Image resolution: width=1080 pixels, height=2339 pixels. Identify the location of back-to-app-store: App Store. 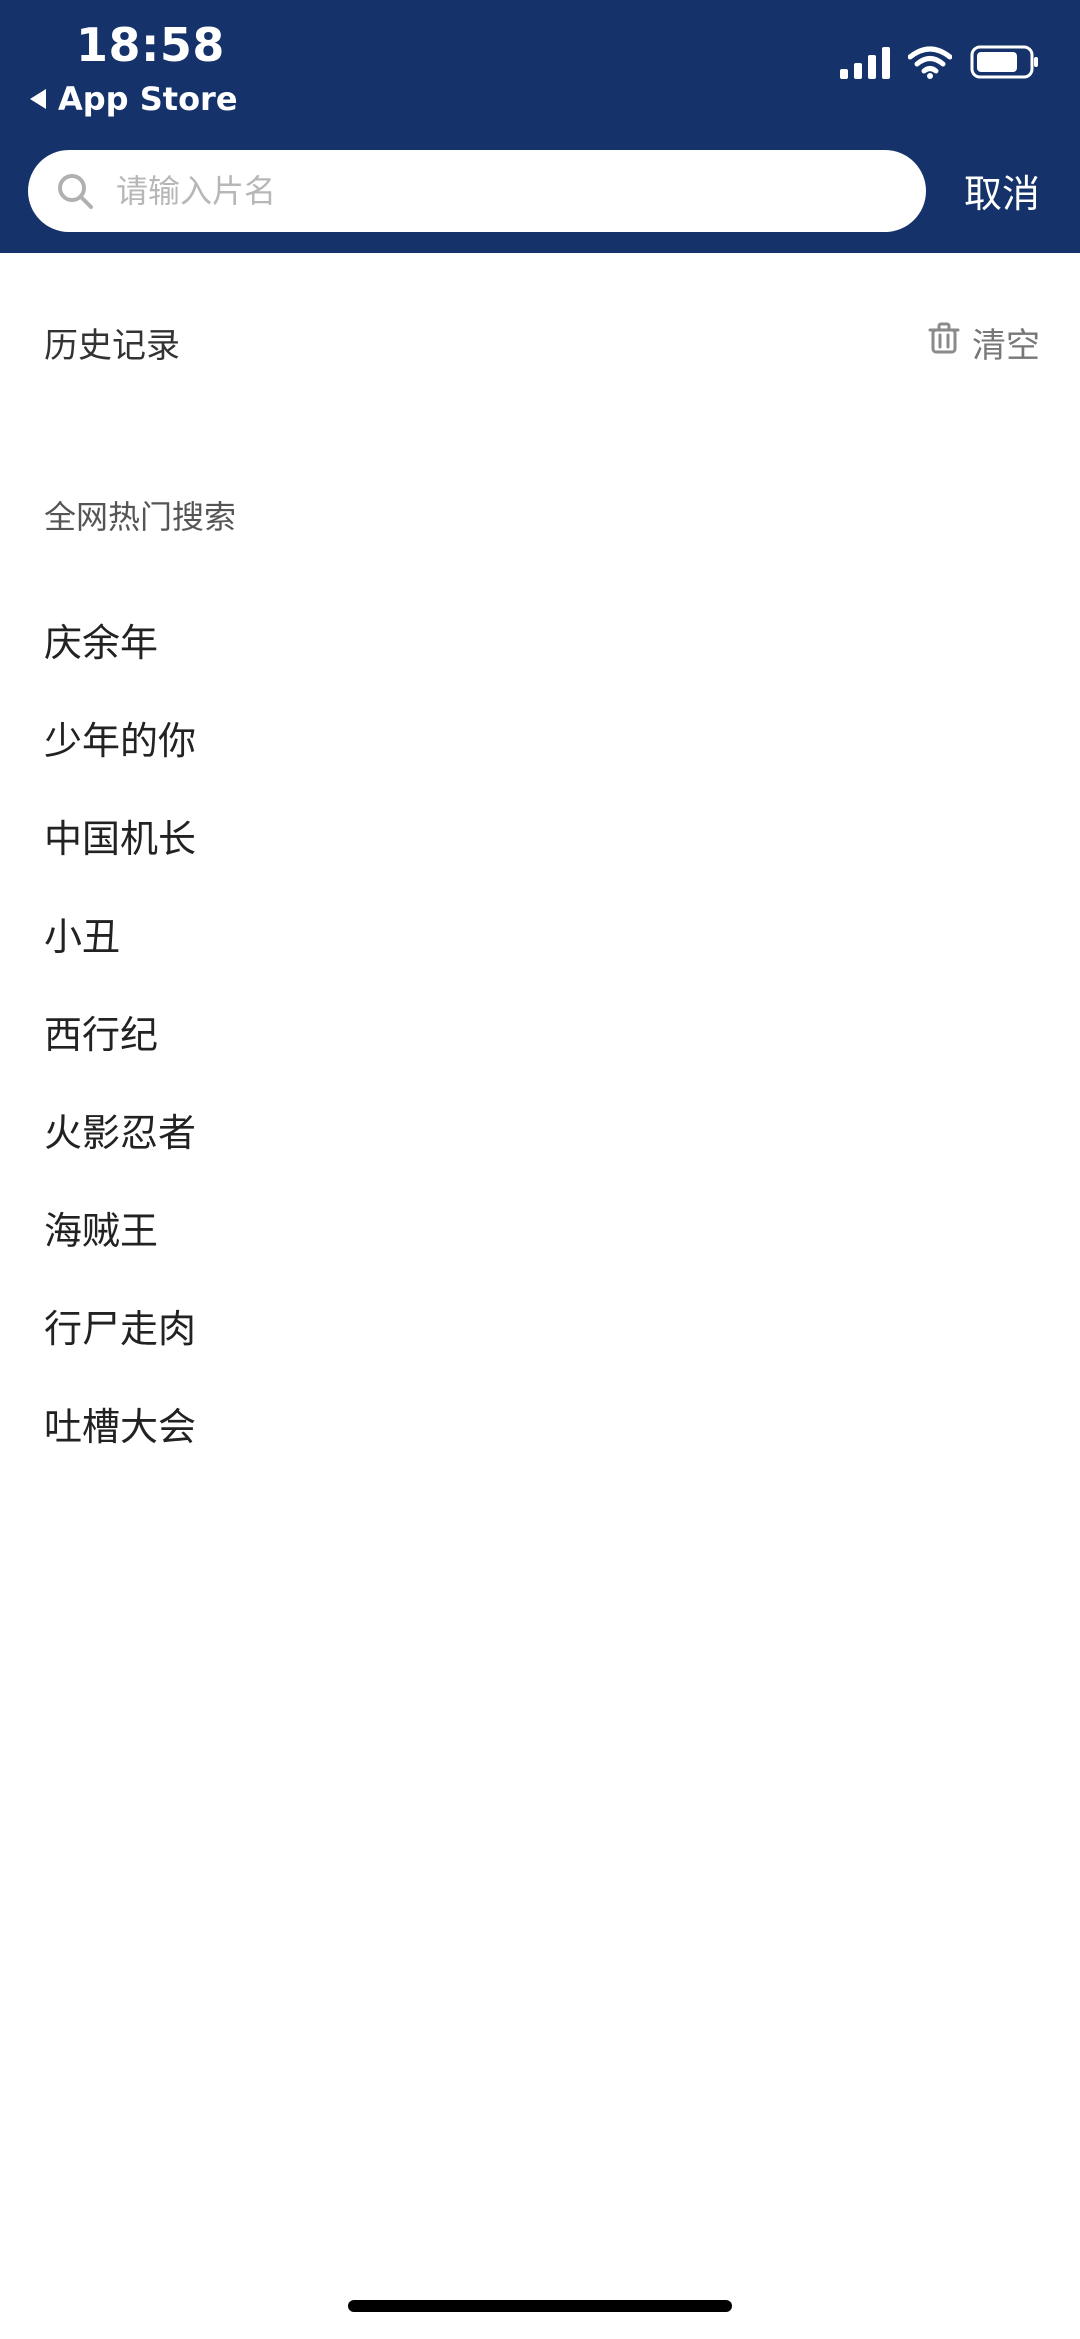
(134, 99).